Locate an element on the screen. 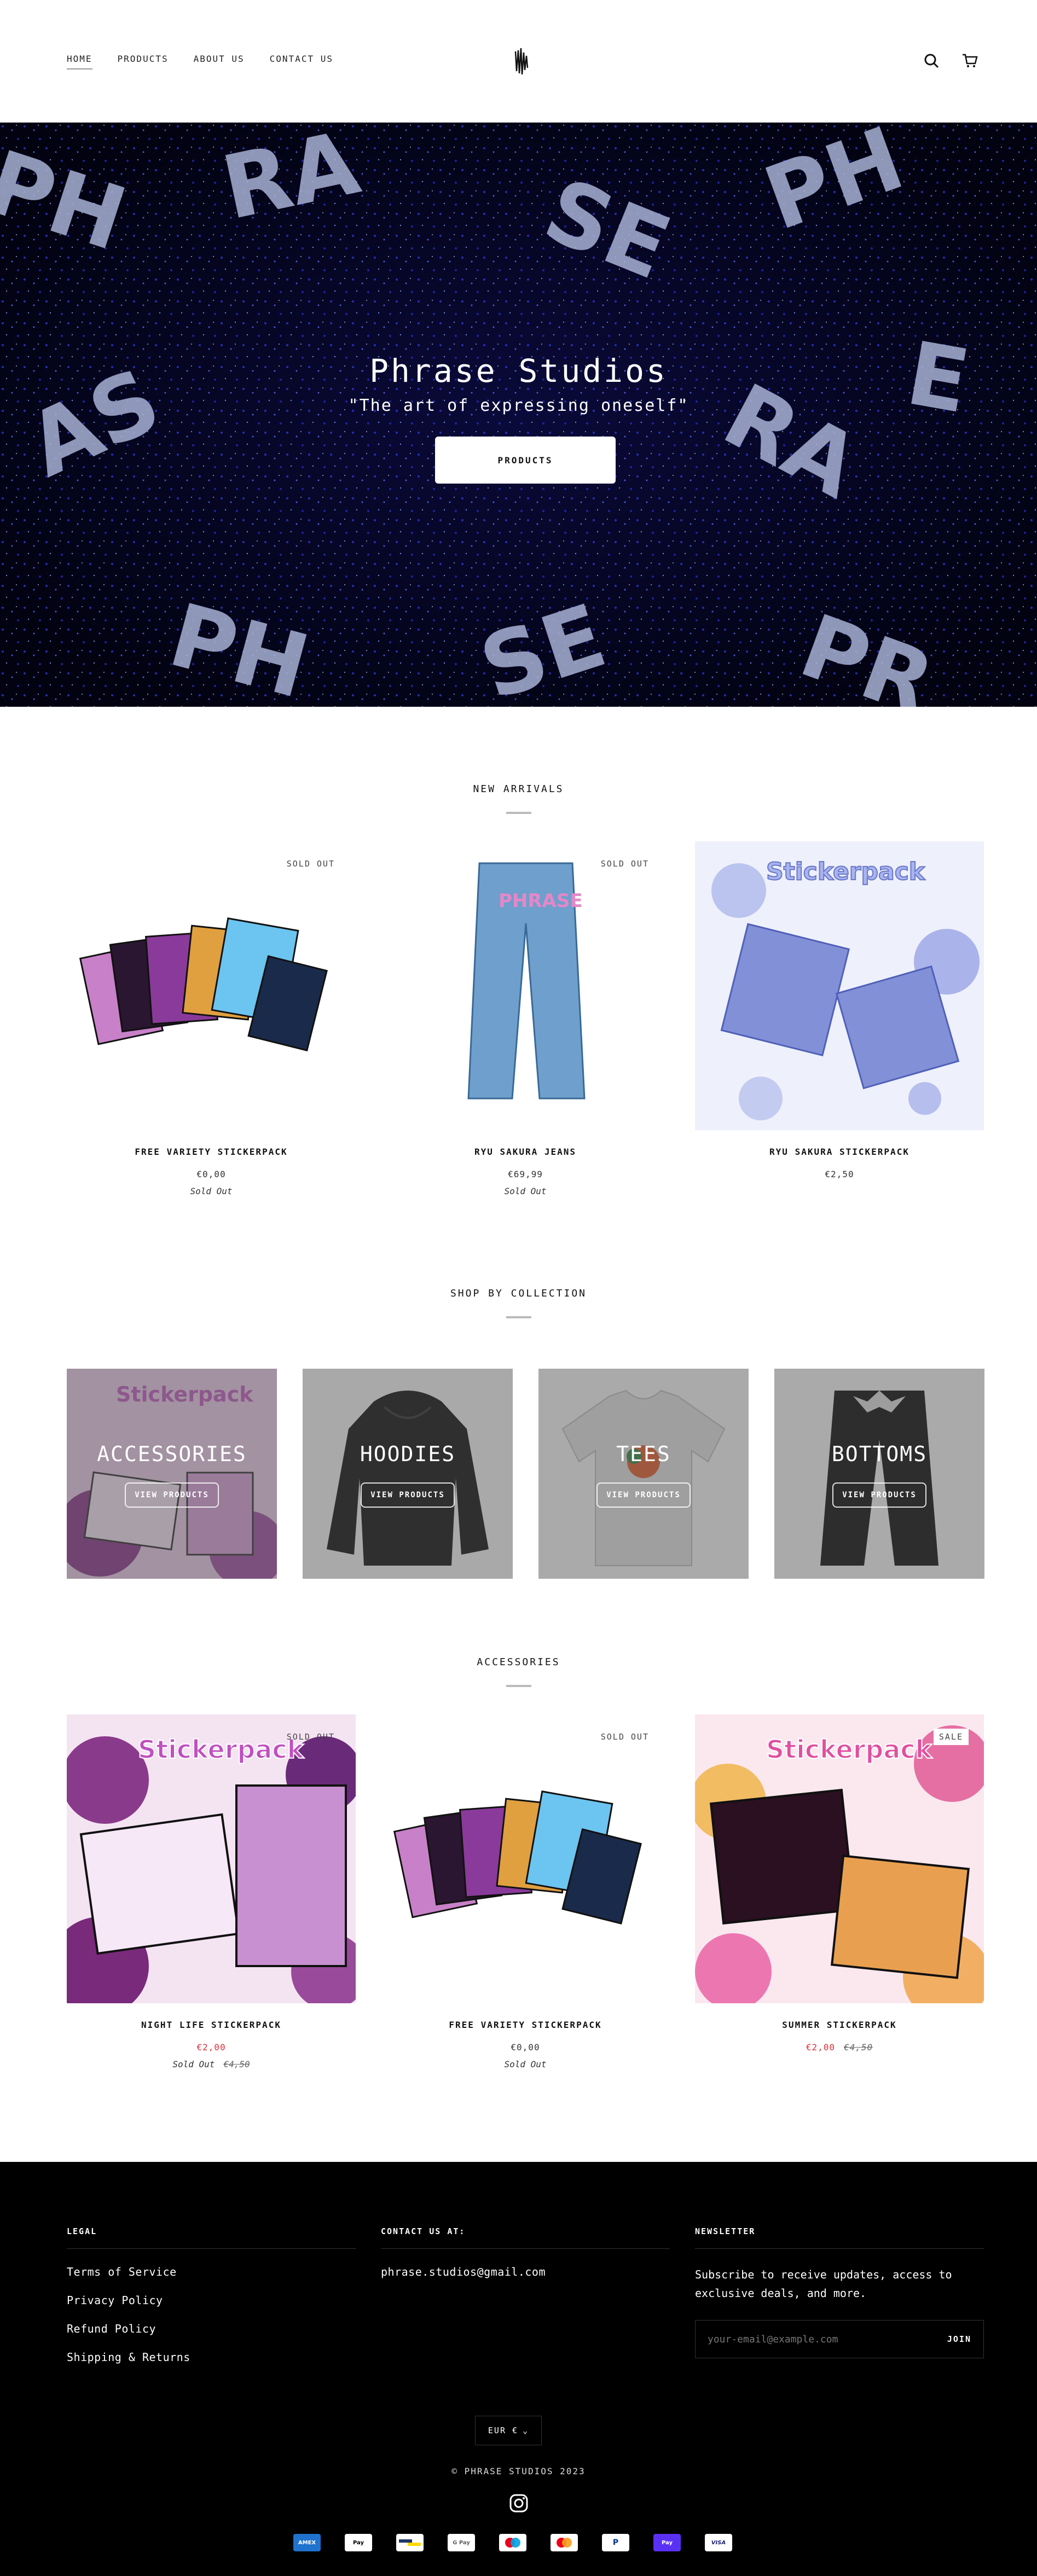 This screenshot has height=2576, width=1037. hero-products-button: PRODUCTS is located at coordinates (525, 460).